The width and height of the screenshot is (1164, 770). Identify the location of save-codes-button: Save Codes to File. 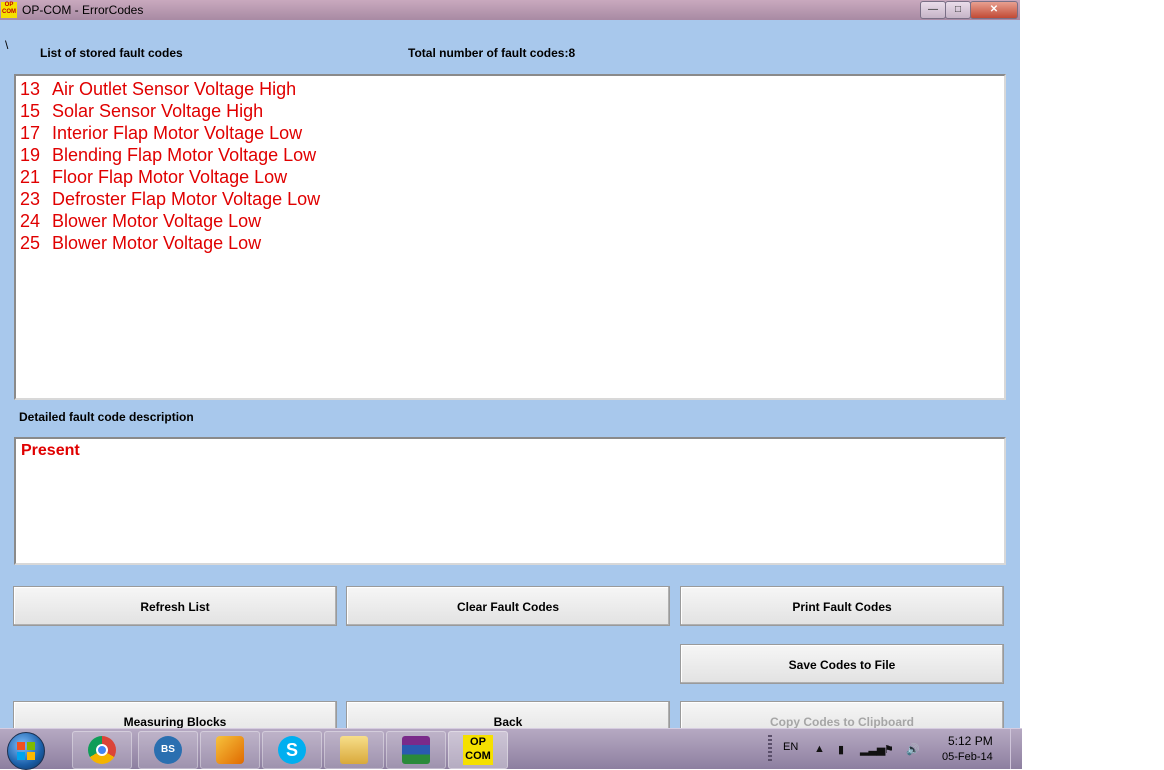
(842, 664).